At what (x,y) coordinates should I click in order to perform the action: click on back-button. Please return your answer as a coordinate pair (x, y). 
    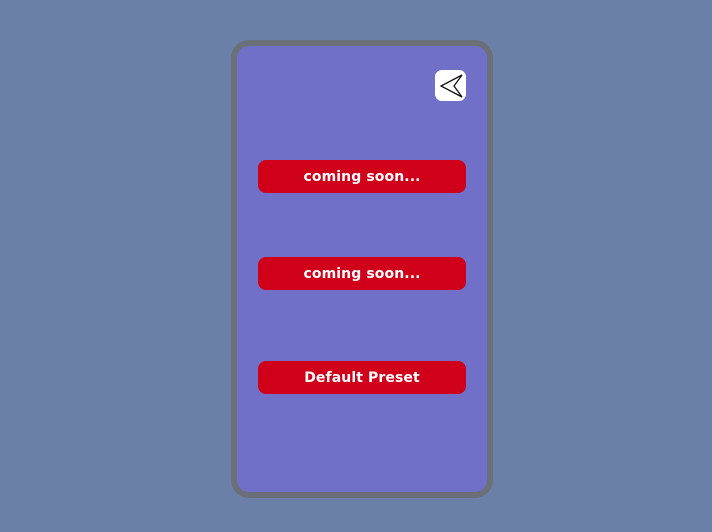
    Looking at the image, I should click on (450, 85).